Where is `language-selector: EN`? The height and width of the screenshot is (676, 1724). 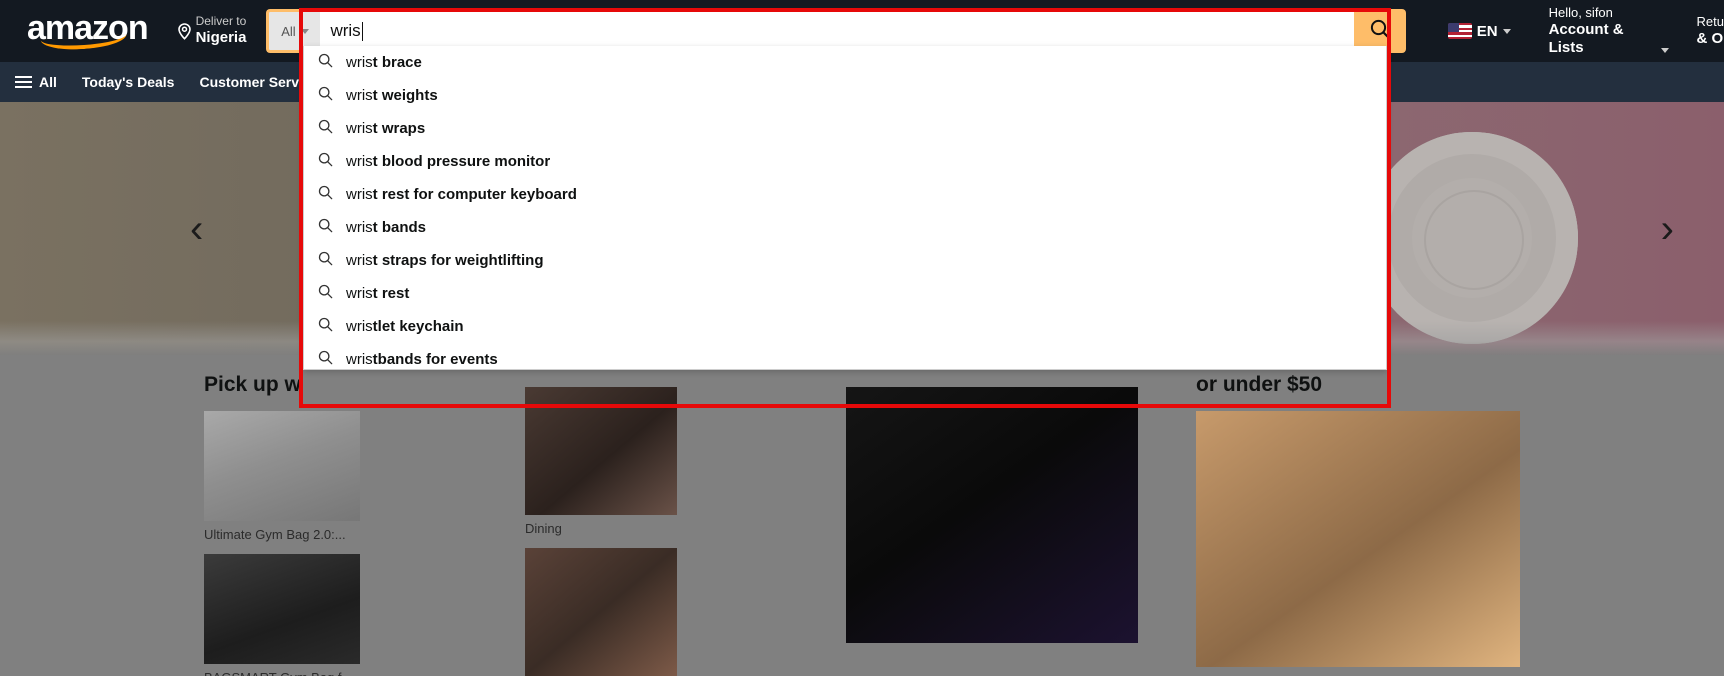
language-selector: EN is located at coordinates (1479, 31).